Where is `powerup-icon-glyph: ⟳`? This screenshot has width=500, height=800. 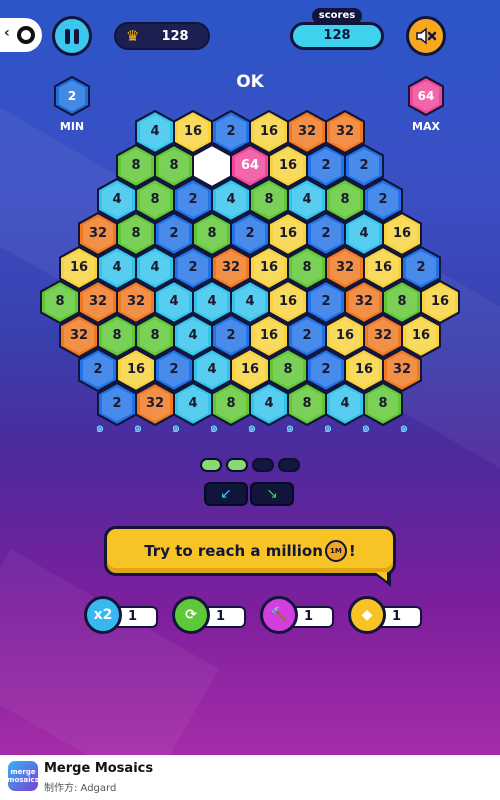
powerup-icon-glyph: ⟳ is located at coordinates (191, 615).